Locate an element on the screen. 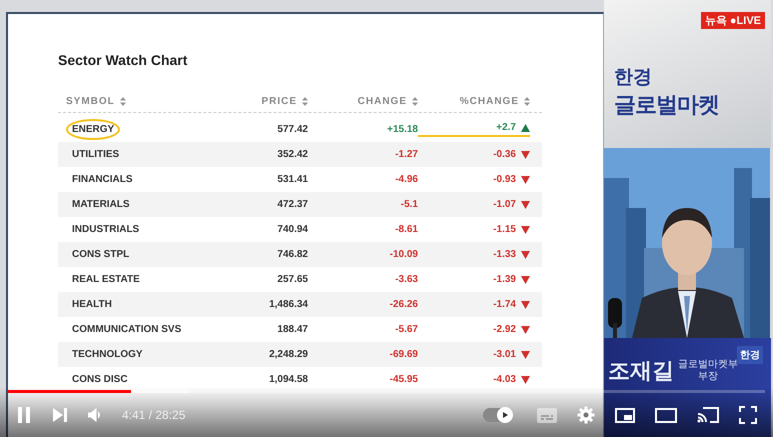  table-cell: -0.36 is located at coordinates (504, 154).